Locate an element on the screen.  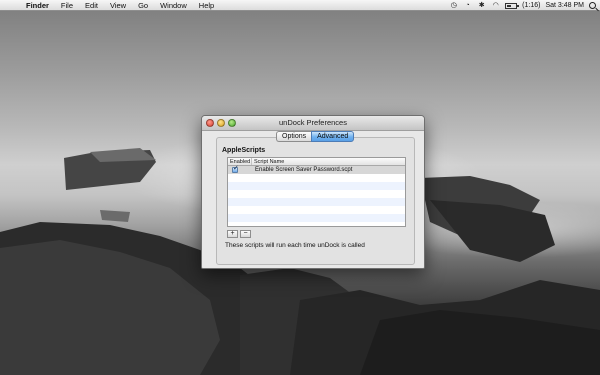
battery-time: (1:16) is located at coordinates (531, 5).